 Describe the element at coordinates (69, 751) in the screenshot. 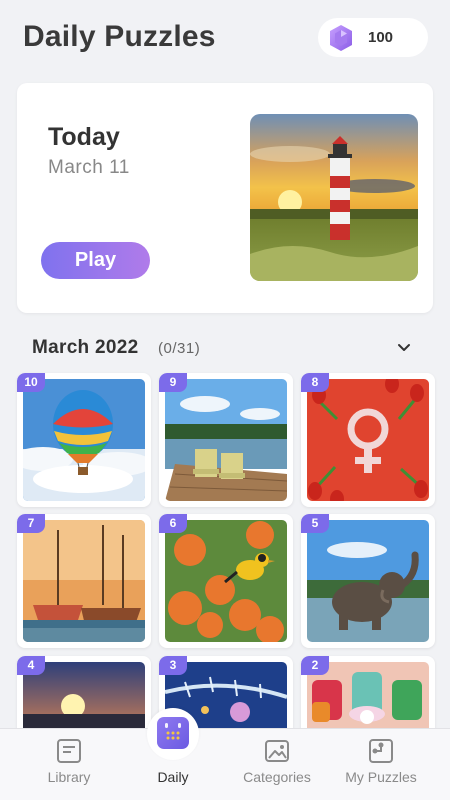

I see `library-icon` at that location.